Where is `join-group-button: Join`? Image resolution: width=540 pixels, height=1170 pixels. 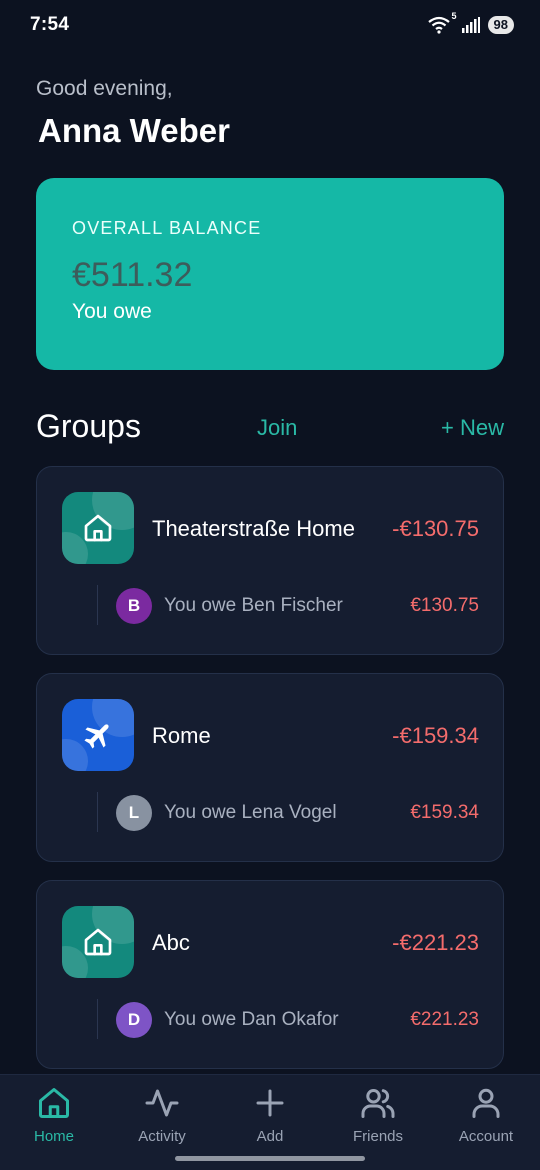
join-group-button: Join is located at coordinates (277, 428).